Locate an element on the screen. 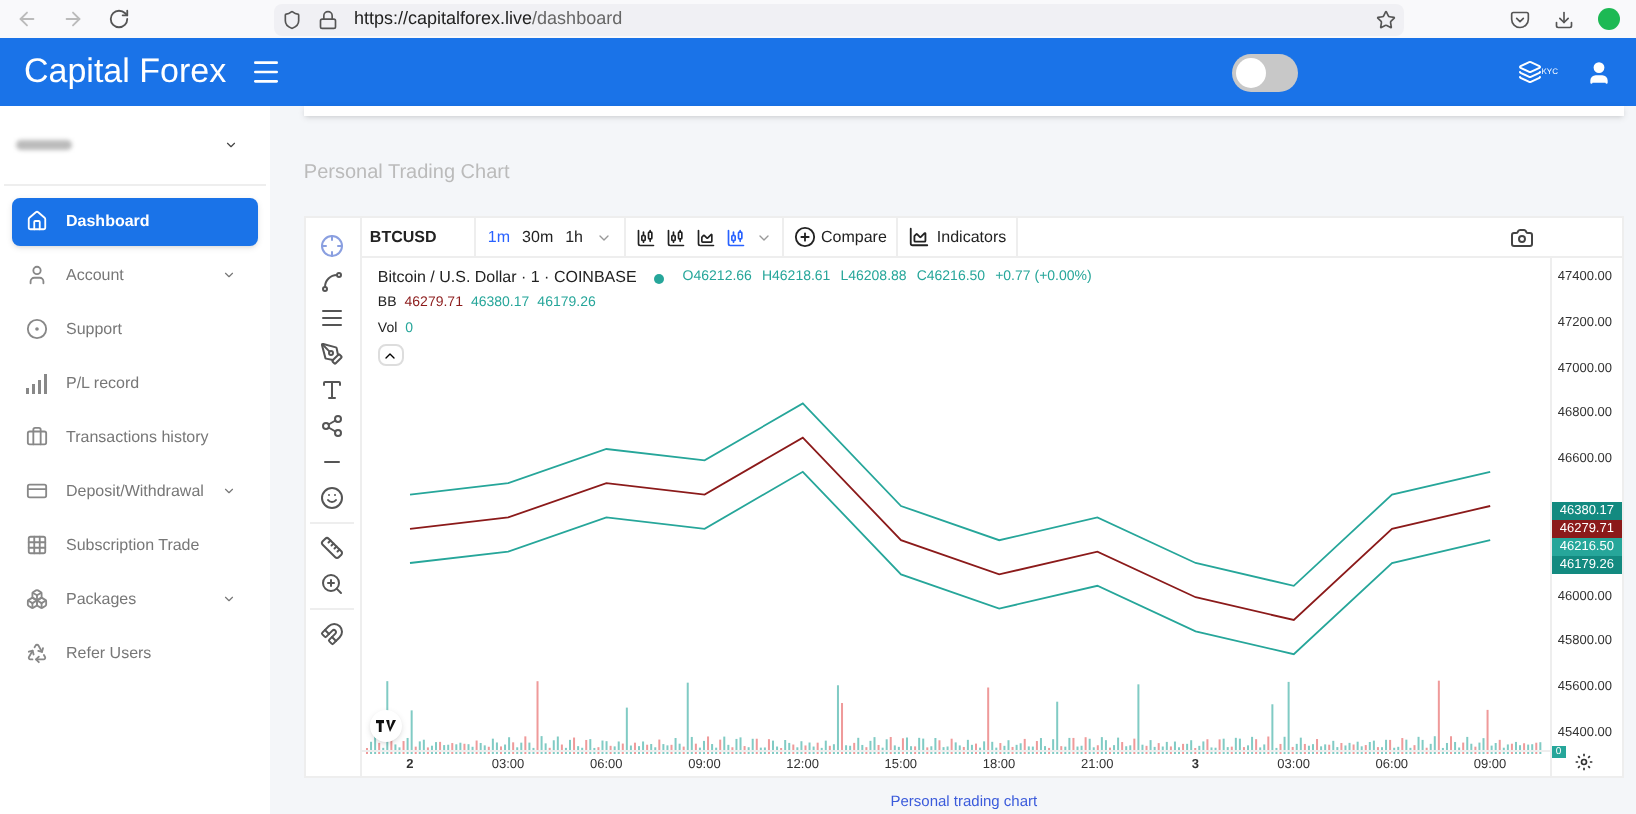 Image resolution: width=1636 pixels, height=814 pixels. interval-tab: 30m is located at coordinates (538, 237).